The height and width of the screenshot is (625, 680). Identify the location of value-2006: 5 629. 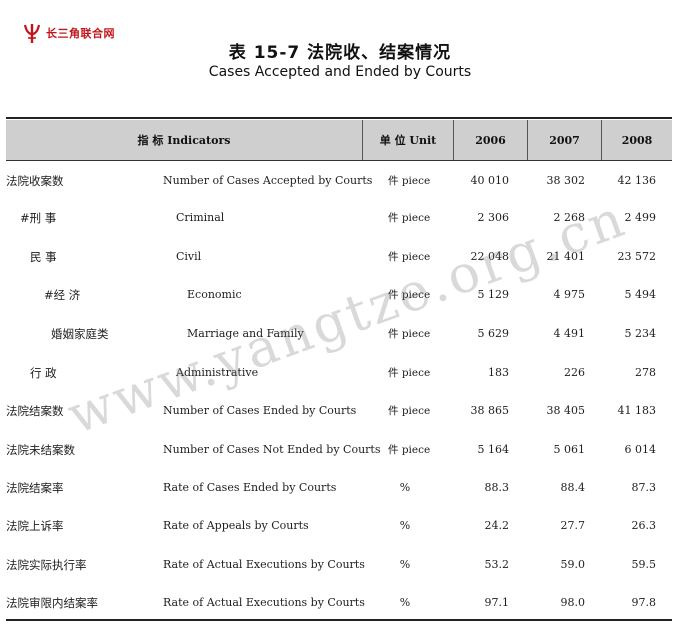
(493, 333).